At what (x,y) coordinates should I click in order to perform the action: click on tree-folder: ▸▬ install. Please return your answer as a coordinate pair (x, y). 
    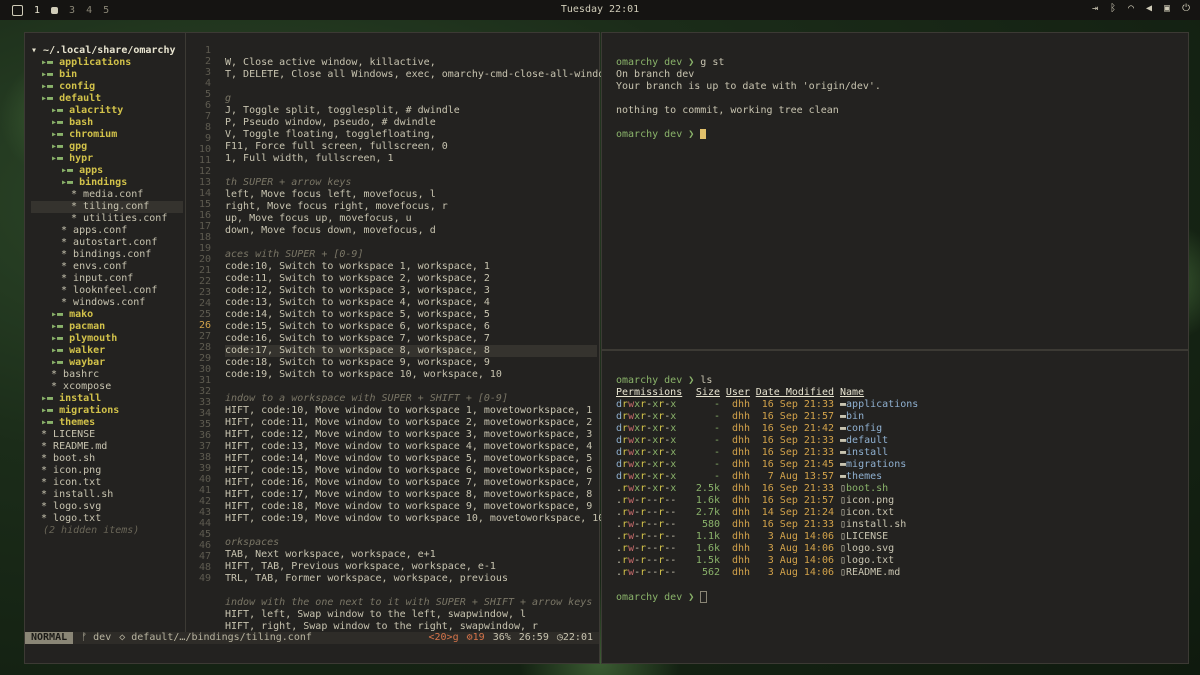
    Looking at the image, I should click on (107, 399).